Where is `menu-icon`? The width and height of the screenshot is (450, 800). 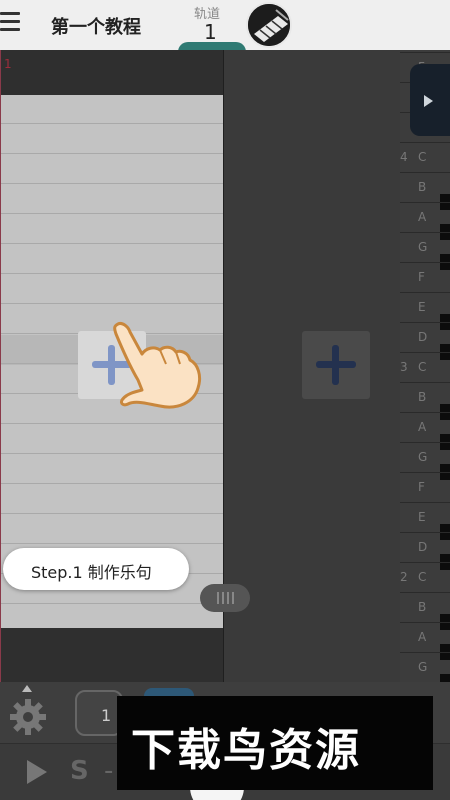
menu-icon is located at coordinates (11, 23).